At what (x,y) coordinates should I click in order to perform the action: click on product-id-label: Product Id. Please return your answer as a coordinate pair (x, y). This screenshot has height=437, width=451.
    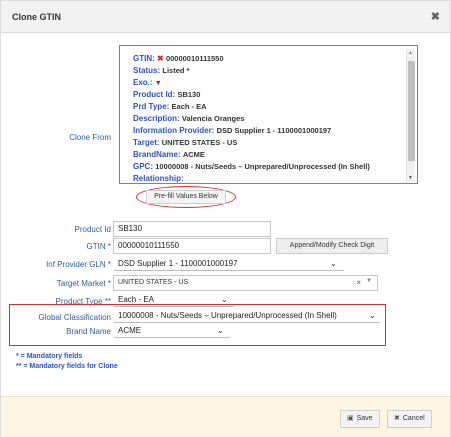
    Looking at the image, I should click on (92, 229).